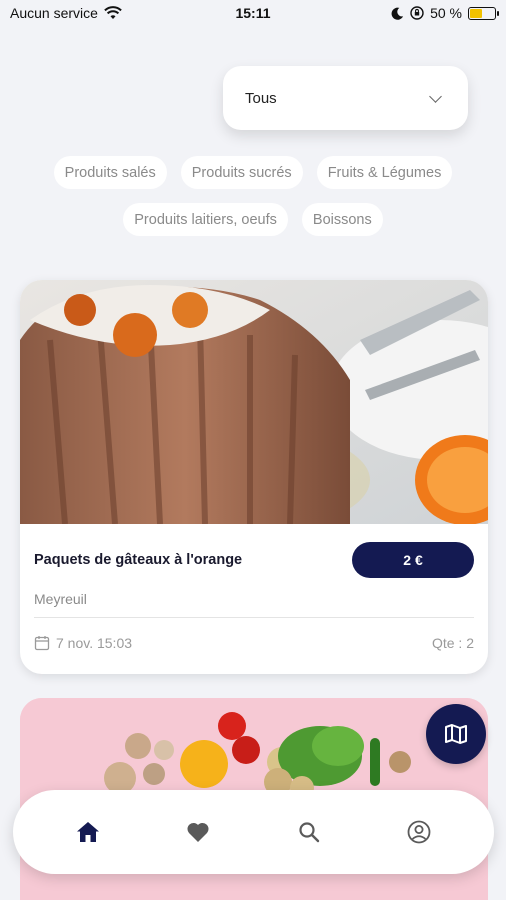  What do you see at coordinates (342, 219) in the screenshot?
I see `chip-boissons: Boissons` at bounding box center [342, 219].